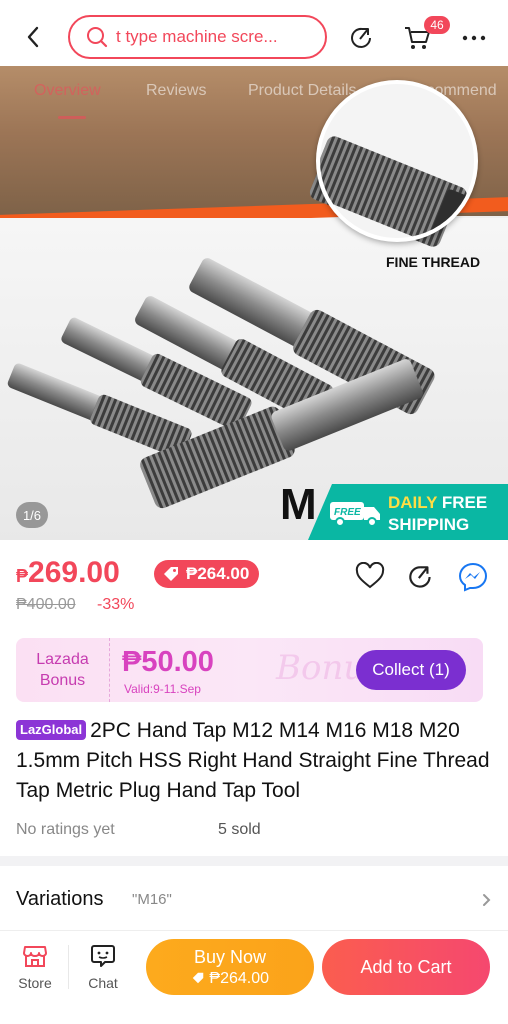 Image resolution: width=508 pixels, height=1024 pixels. I want to click on back-icon, so click(33, 37).